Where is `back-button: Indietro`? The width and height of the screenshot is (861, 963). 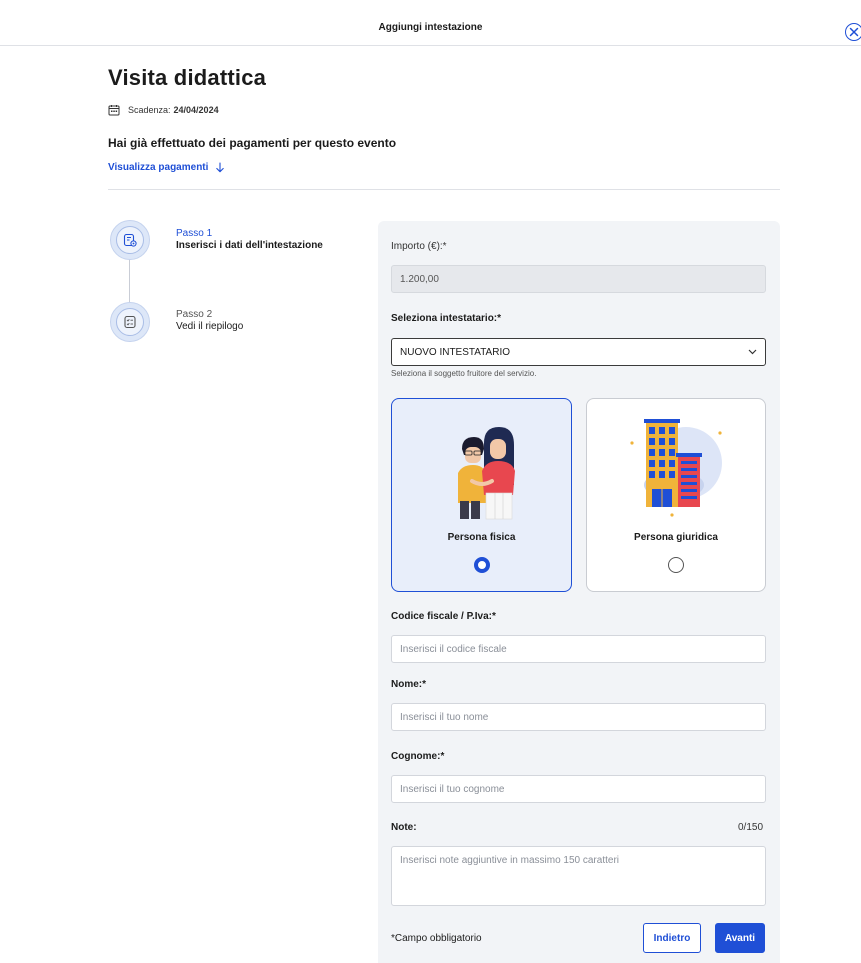 back-button: Indietro is located at coordinates (672, 938).